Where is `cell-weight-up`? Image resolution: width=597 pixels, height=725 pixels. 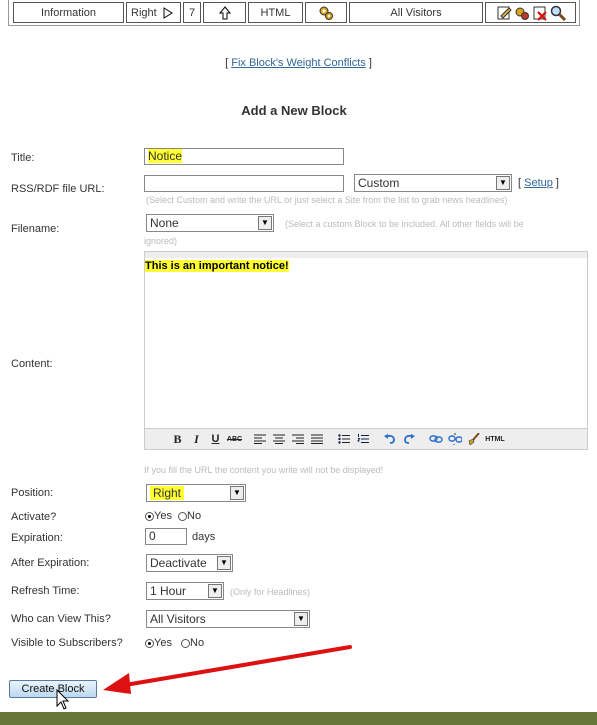
cell-weight-up is located at coordinates (224, 12).